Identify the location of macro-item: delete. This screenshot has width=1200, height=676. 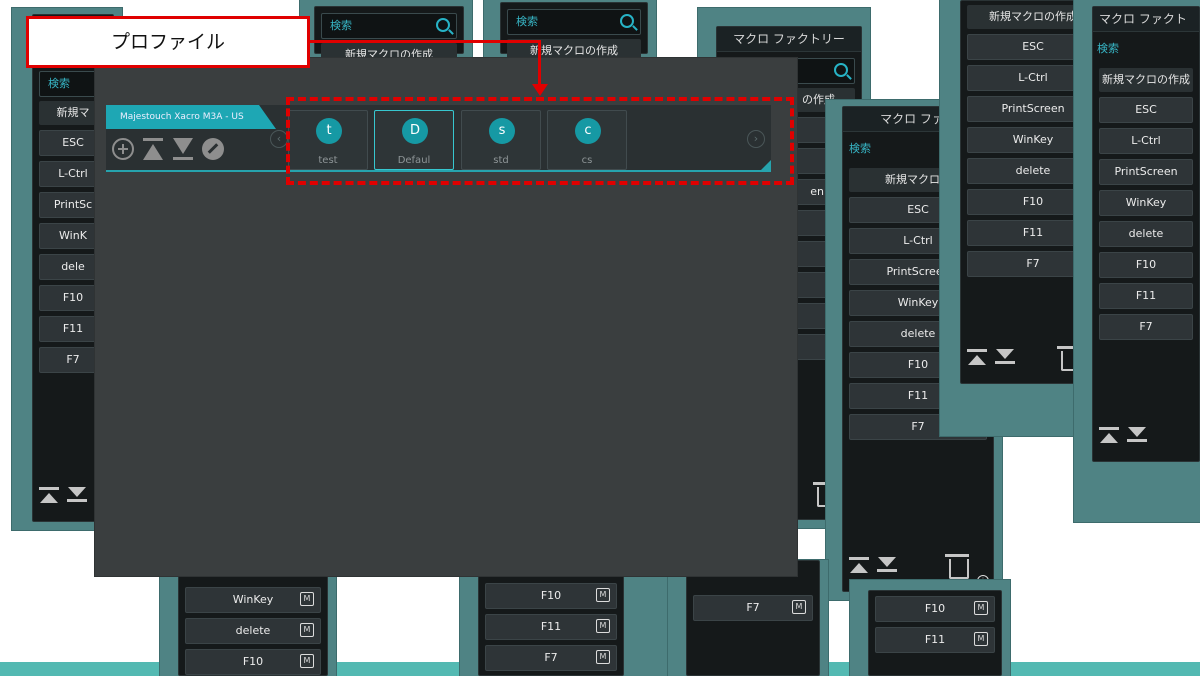
(1146, 234).